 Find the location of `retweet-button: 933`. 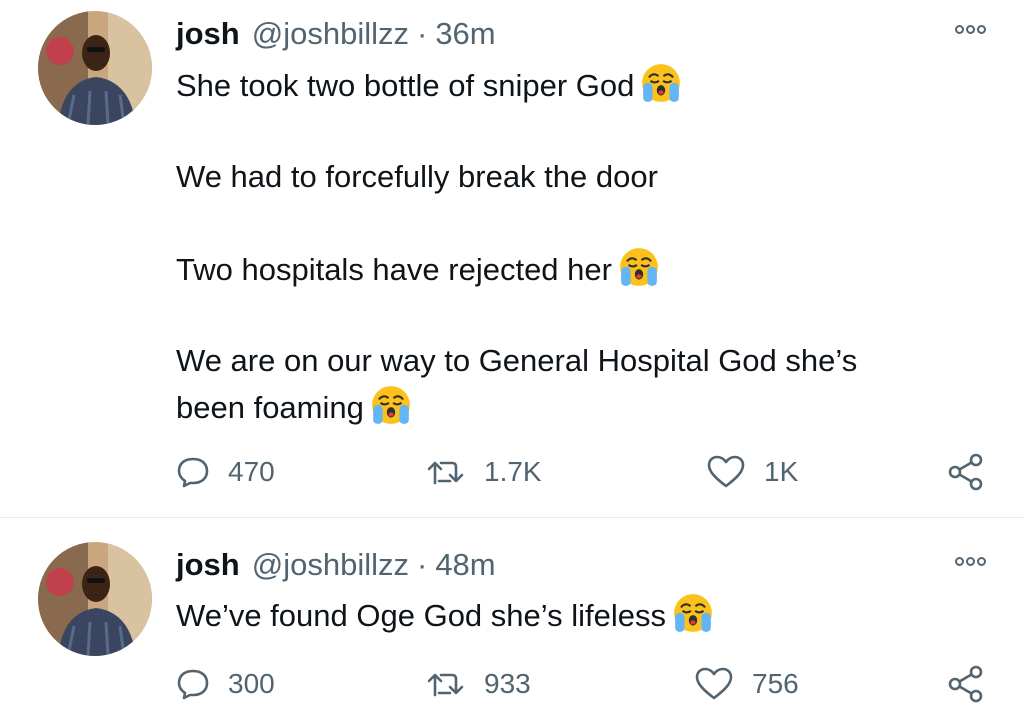

retweet-button: 933 is located at coordinates (478, 684).